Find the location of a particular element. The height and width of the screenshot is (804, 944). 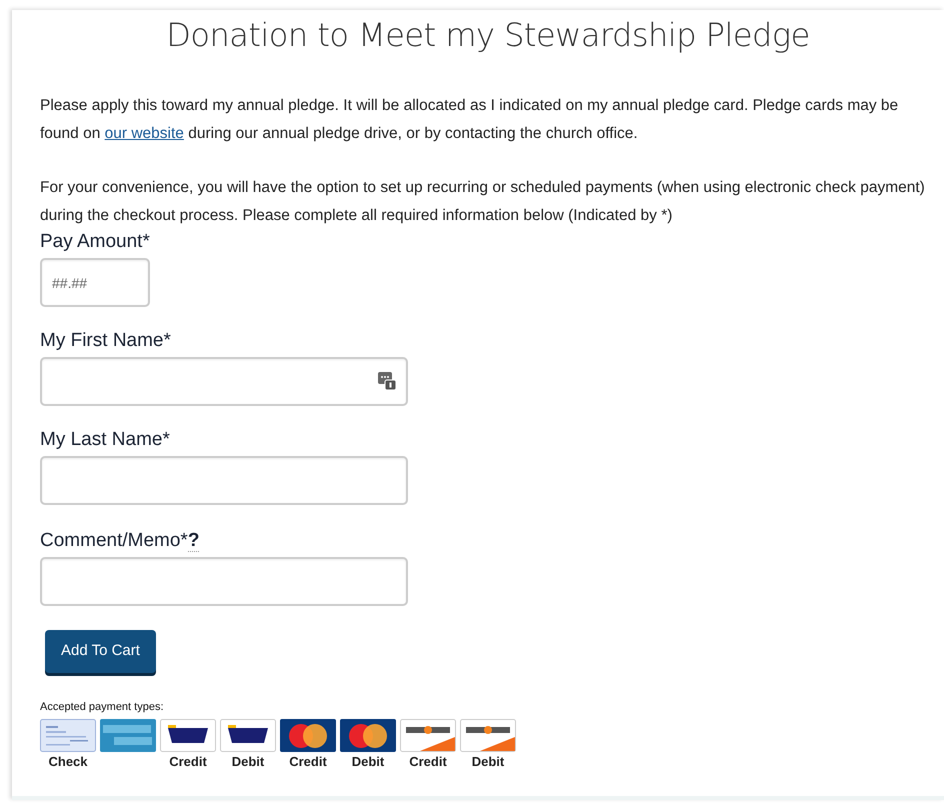

page-title: Donation to Meet my Stewardship Pledge is located at coordinates (488, 35).